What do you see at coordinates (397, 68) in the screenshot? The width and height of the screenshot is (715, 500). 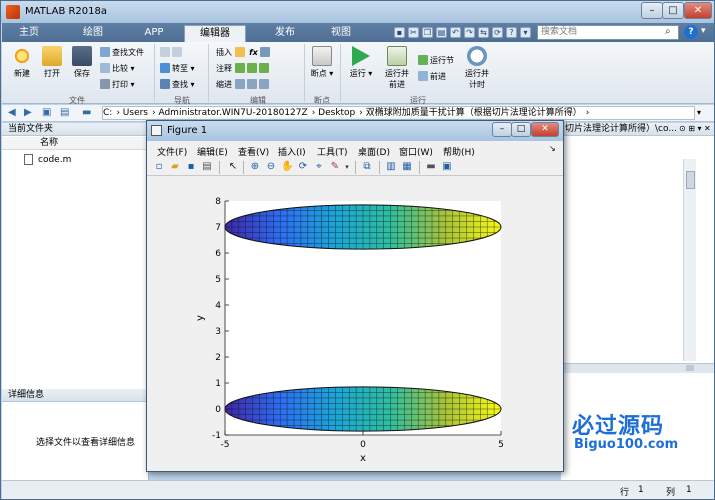 I see `run-and-advance-button: 运行并 前进` at bounding box center [397, 68].